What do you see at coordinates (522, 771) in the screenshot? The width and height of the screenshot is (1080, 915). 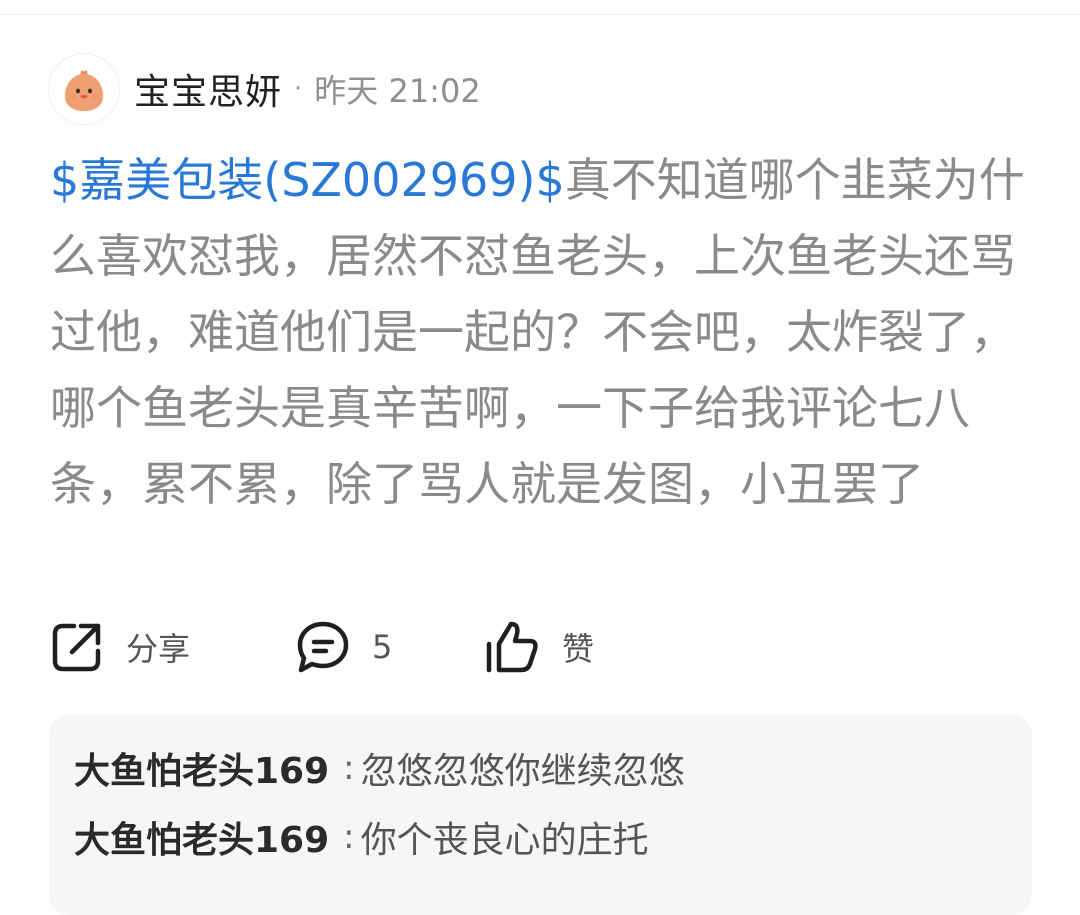 I see `comment-text: 忽悠忽悠你继续忽悠` at bounding box center [522, 771].